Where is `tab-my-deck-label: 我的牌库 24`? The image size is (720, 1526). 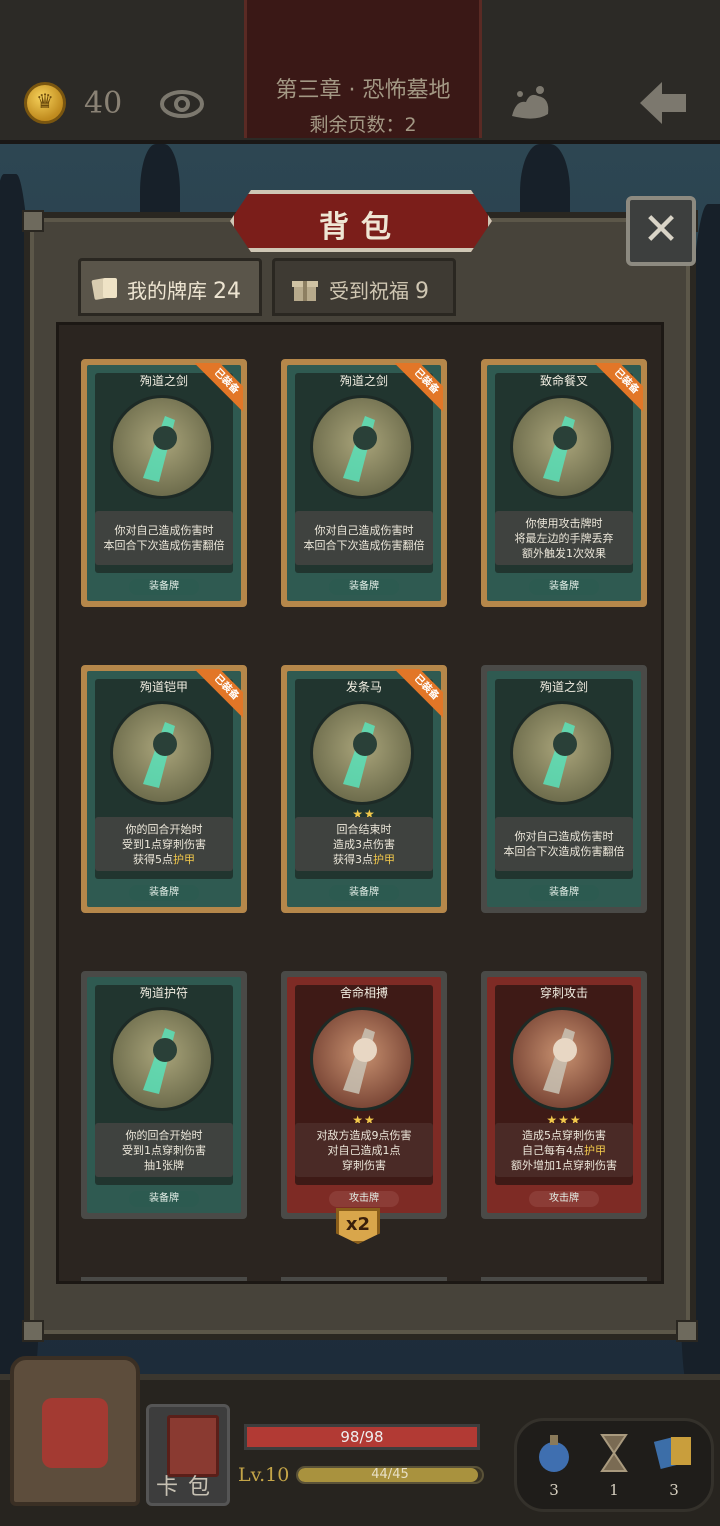 tab-my-deck-label: 我的牌库 24 is located at coordinates (184, 289).